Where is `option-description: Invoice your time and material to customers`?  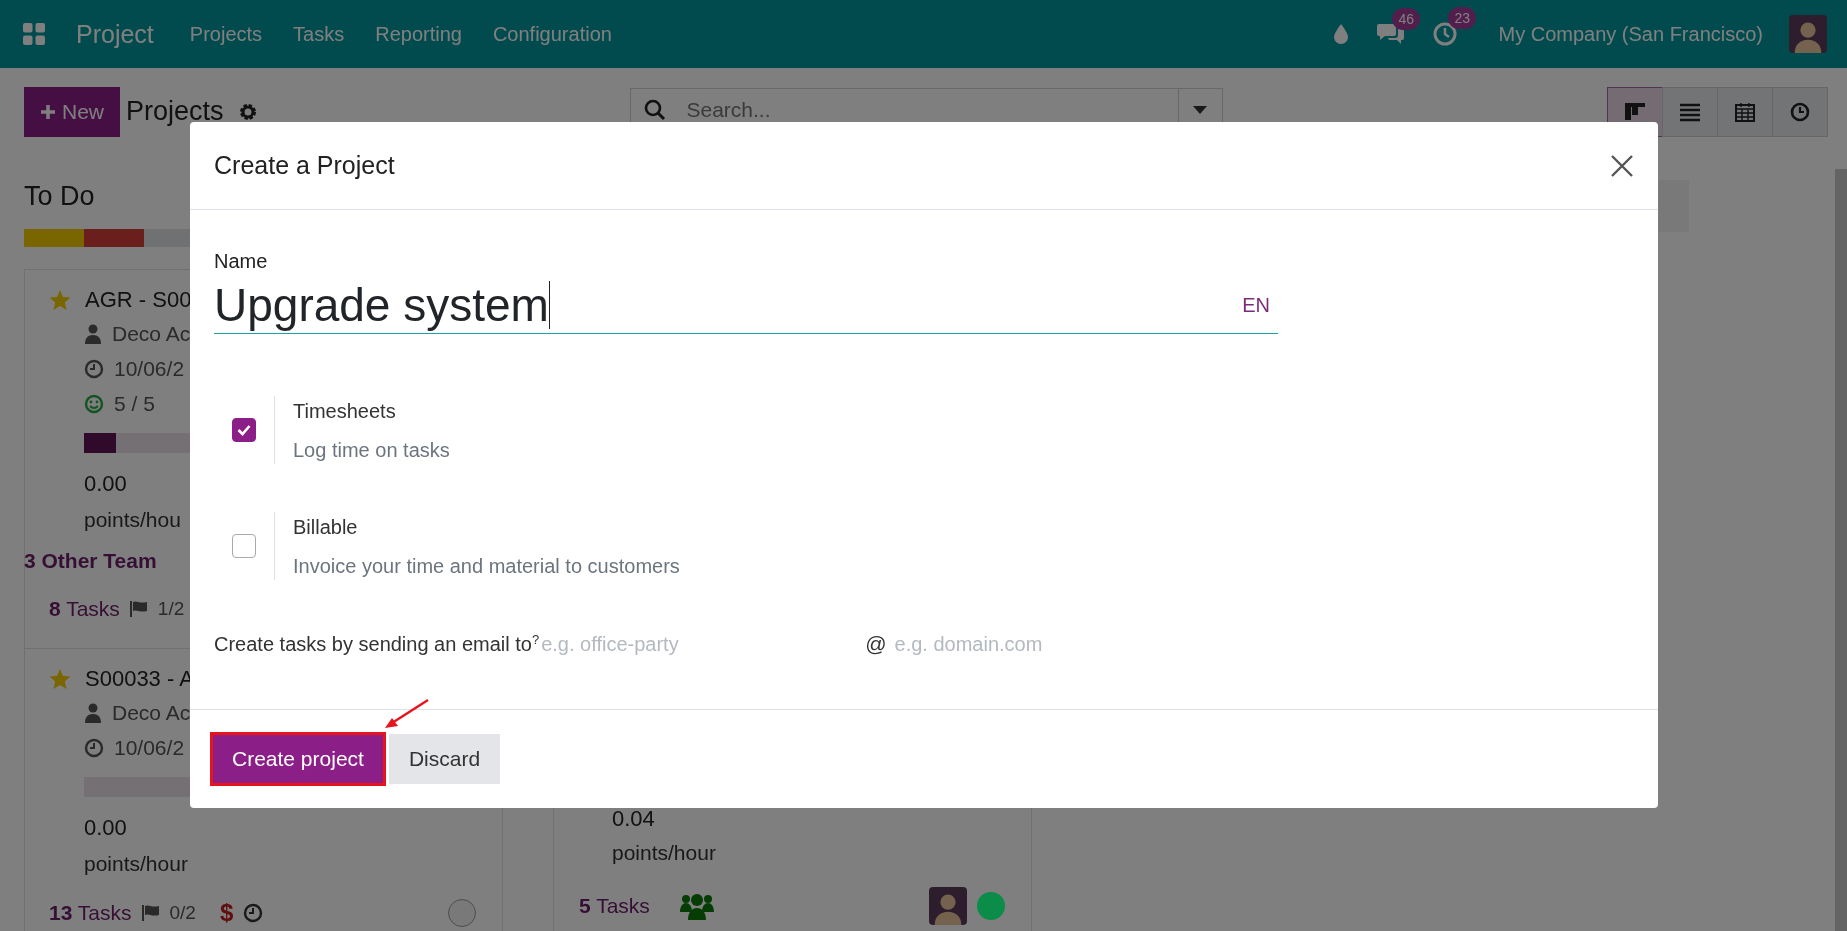
option-description: Invoice your time and material to customers is located at coordinates (486, 566).